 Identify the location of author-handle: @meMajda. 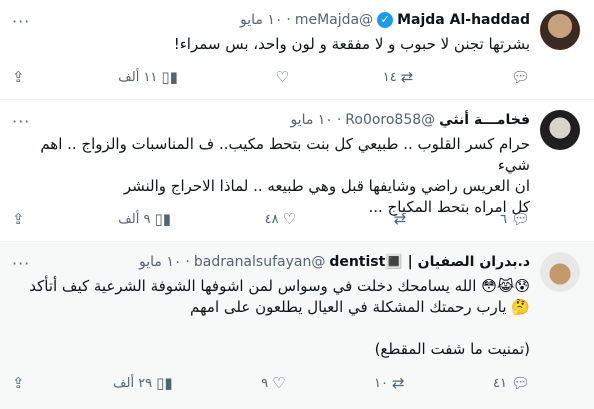
(334, 20).